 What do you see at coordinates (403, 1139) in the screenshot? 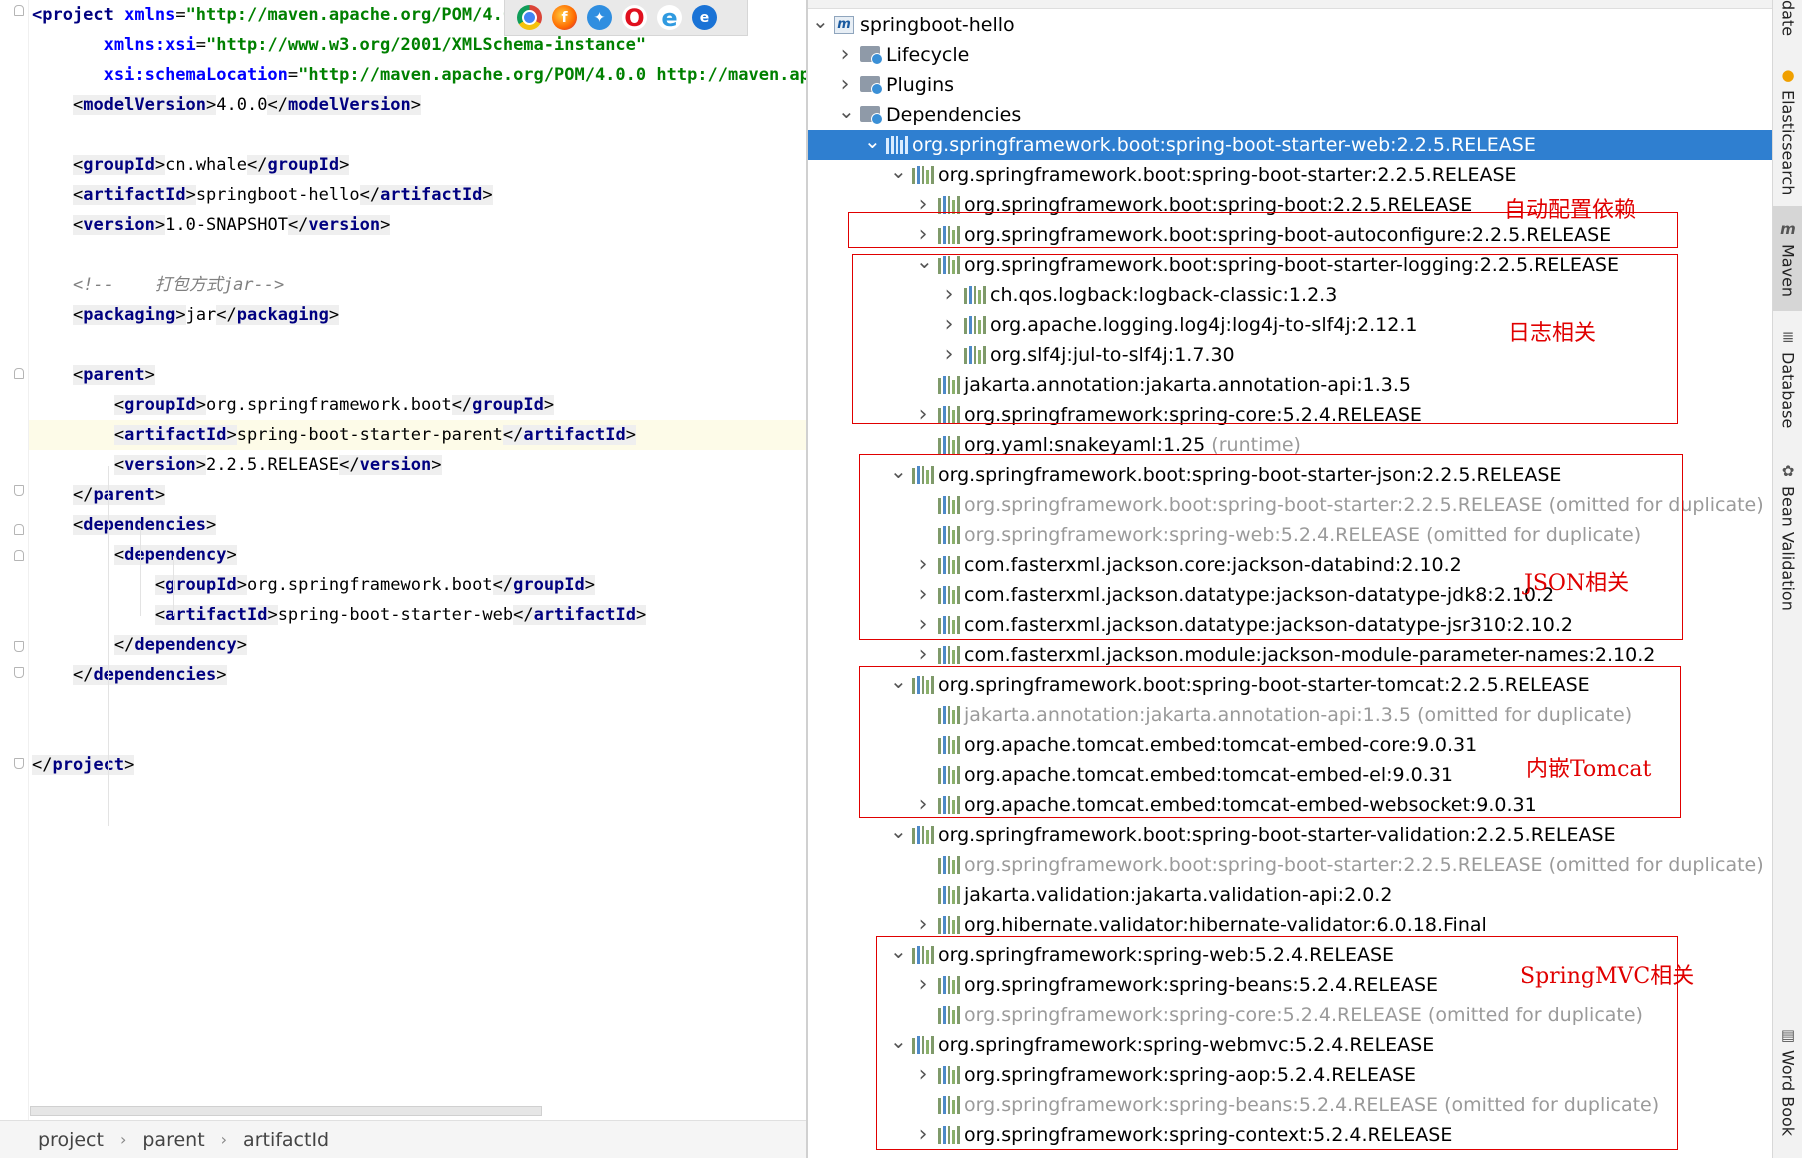
I see `breadcrumb: project › parent › artifactId` at bounding box center [403, 1139].